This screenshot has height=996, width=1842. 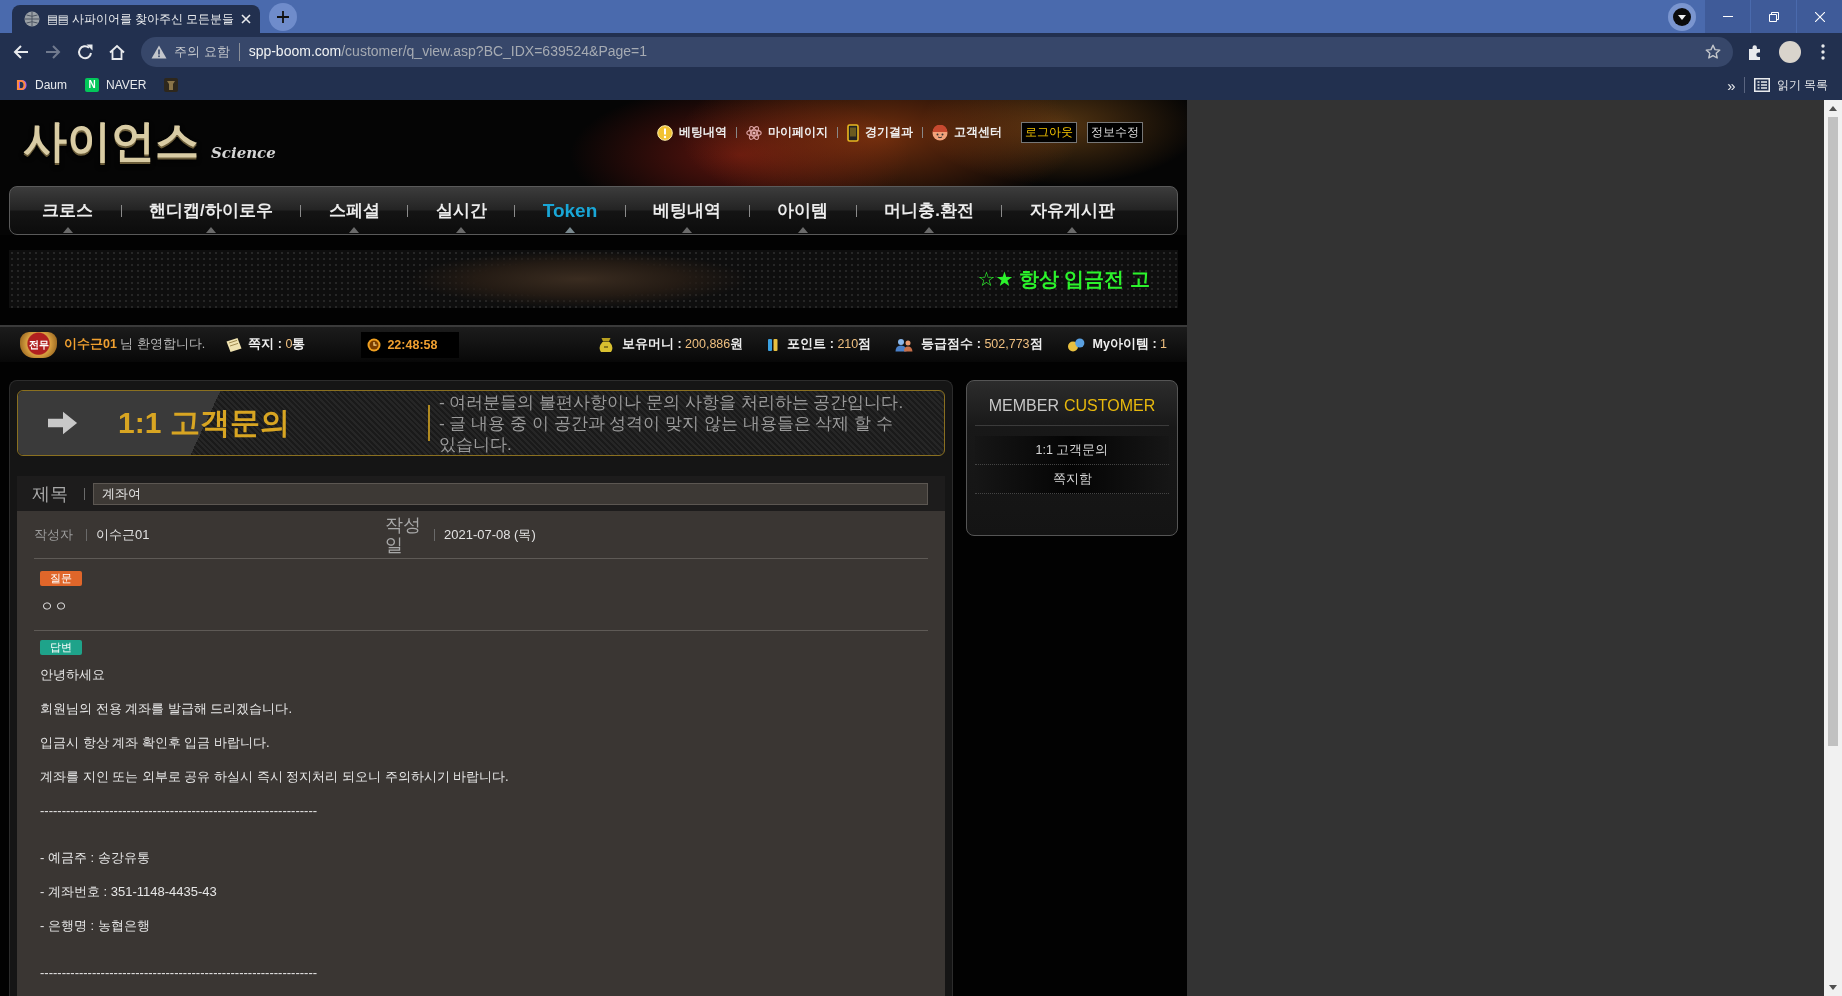 What do you see at coordinates (1731, 85) in the screenshot?
I see `bookmarks-overflow: »` at bounding box center [1731, 85].